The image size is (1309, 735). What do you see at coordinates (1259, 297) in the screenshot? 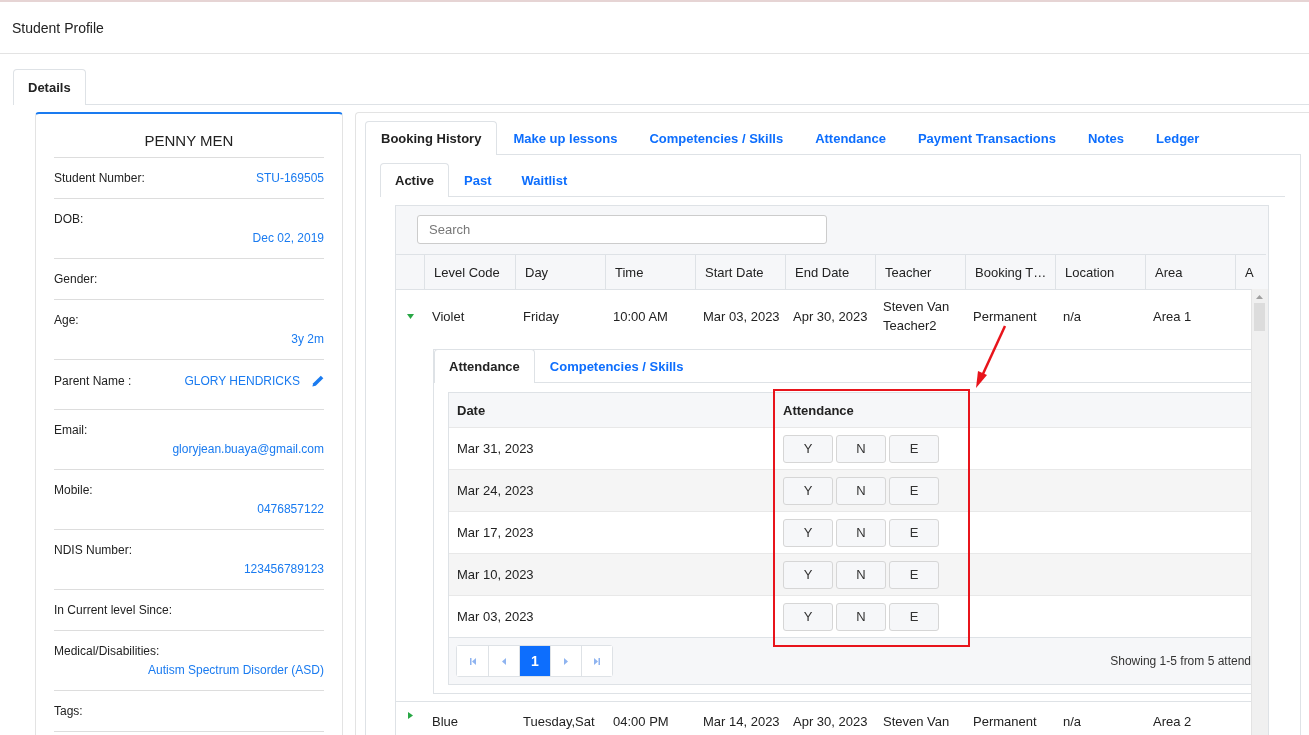
I see `scroll-up-icon` at bounding box center [1259, 297].